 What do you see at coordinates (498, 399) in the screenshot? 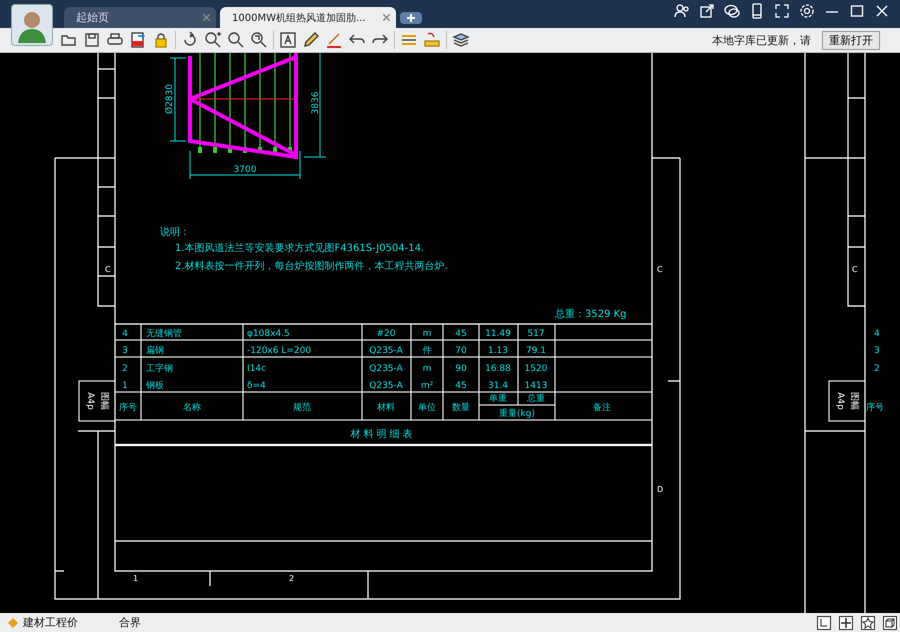
I see `column-header: 单重` at bounding box center [498, 399].